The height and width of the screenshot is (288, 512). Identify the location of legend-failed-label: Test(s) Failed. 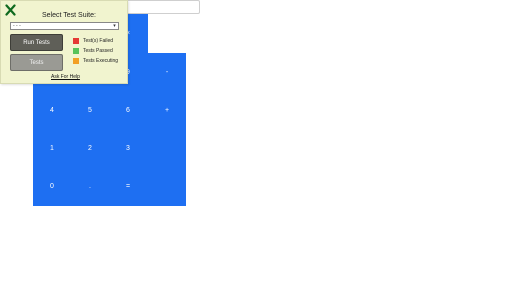
(98, 40).